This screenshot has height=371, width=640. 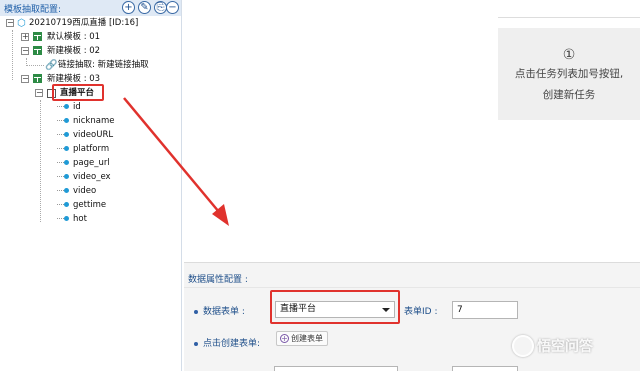 What do you see at coordinates (421, 312) in the screenshot?
I see `table-id-label: 表单ID :` at bounding box center [421, 312].